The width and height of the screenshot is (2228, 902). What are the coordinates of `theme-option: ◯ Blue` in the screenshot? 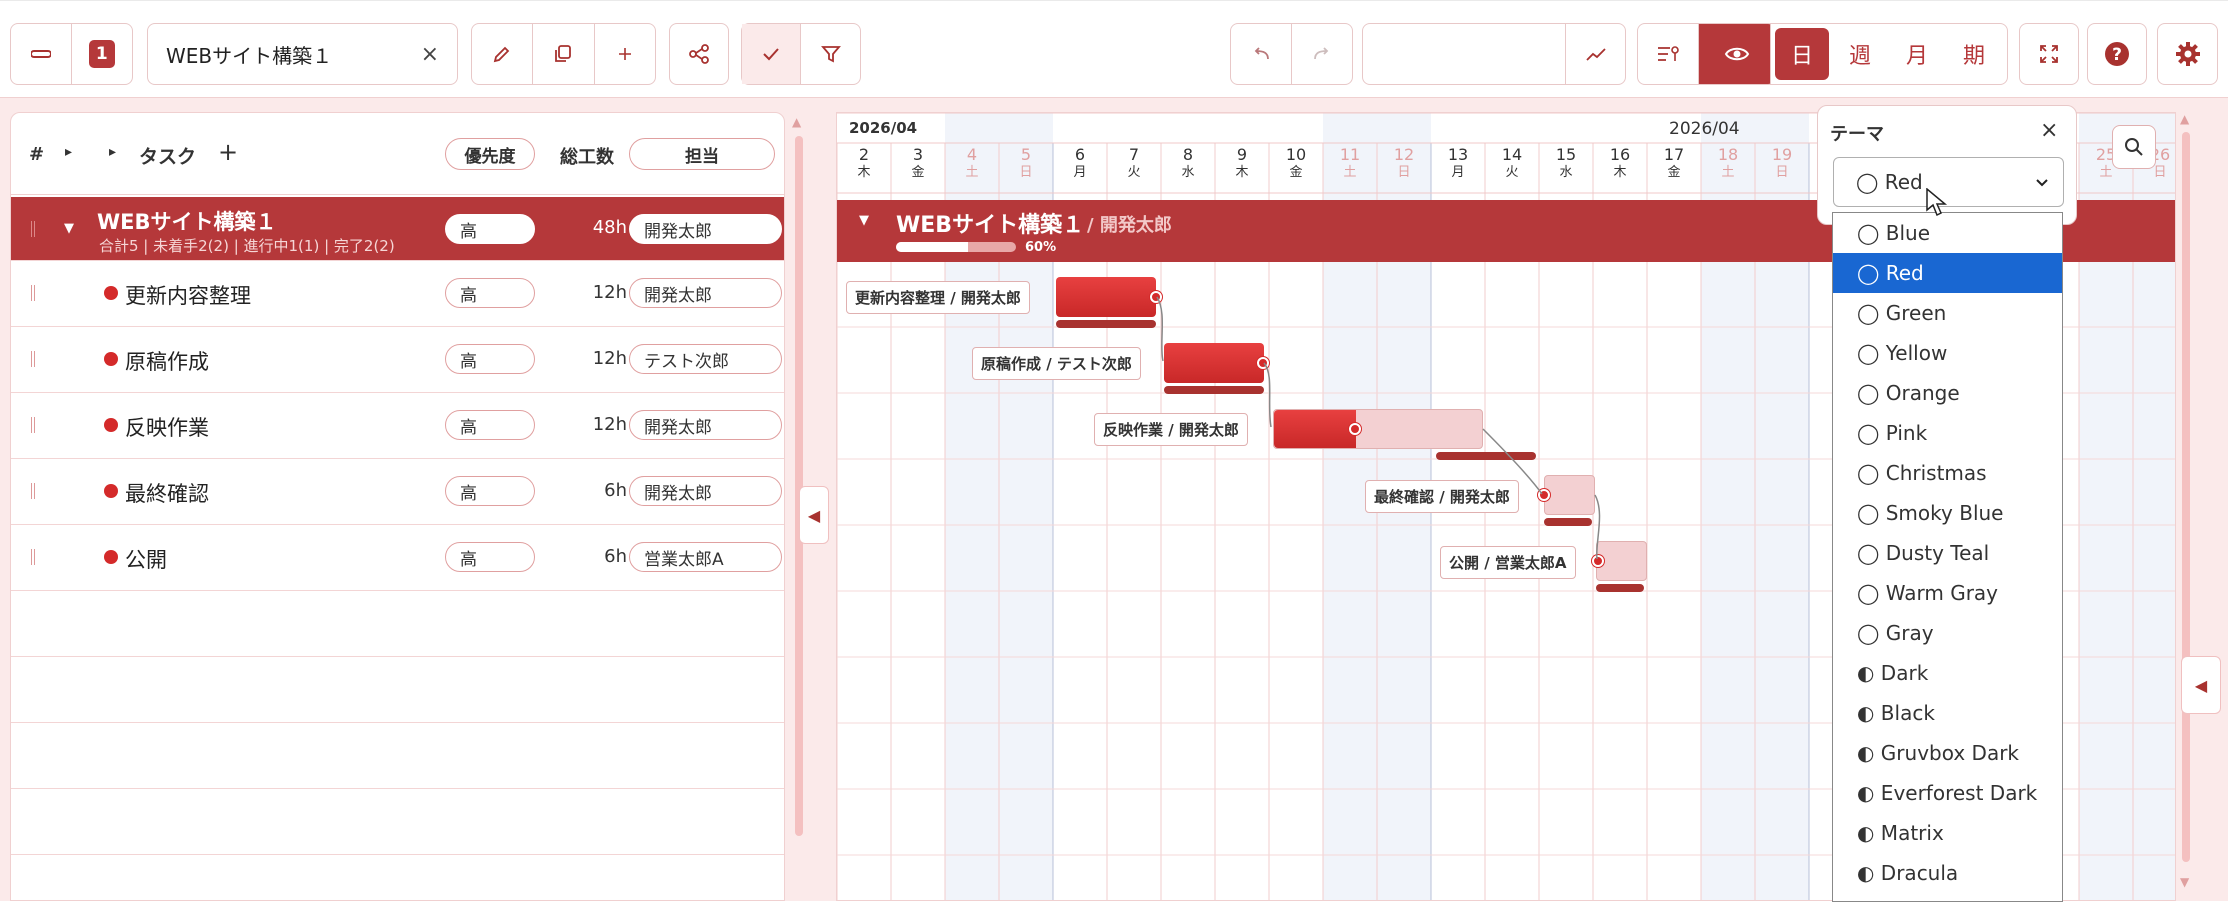 It's located at (1947, 233).